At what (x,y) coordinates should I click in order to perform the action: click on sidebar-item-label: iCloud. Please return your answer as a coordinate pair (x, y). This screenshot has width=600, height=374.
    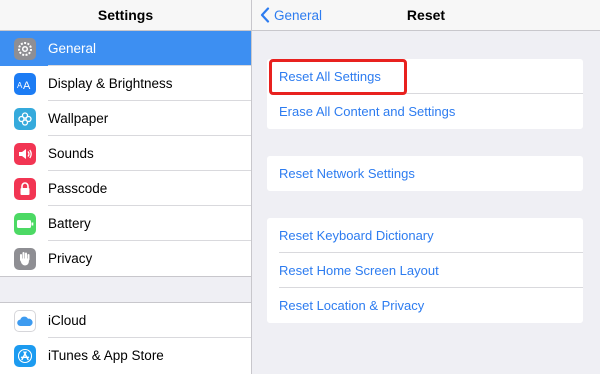
    Looking at the image, I should click on (67, 320).